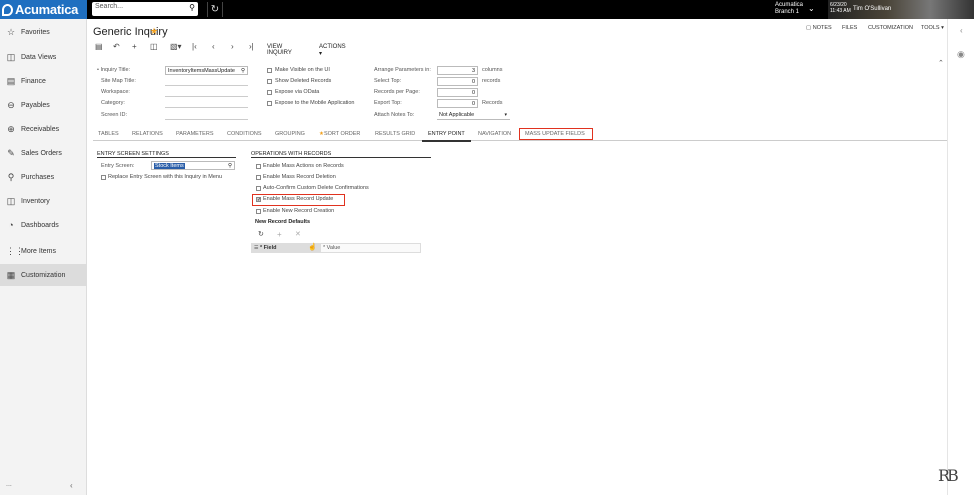  Describe the element at coordinates (822, 28) in the screenshot. I see `notes-label: NOTES` at that location.